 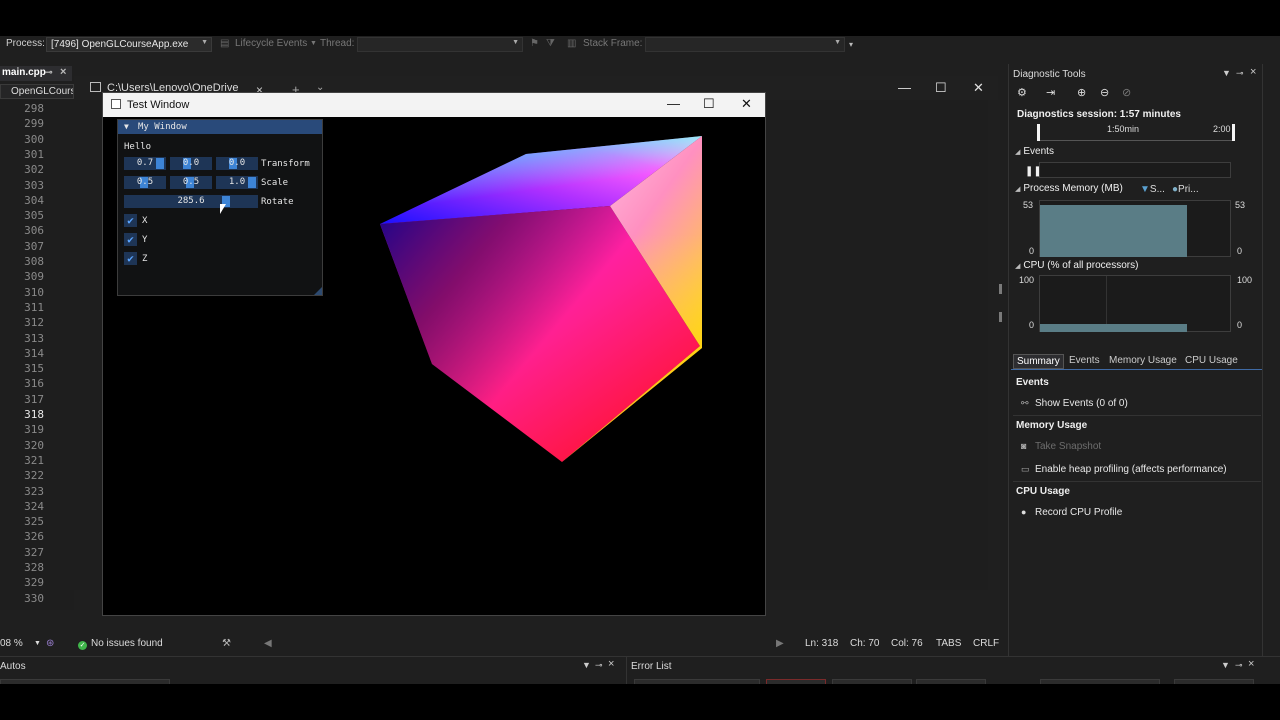 What do you see at coordinates (1069, 188) in the screenshot?
I see `memory-section-title: ◢ Process Memory (MB)` at bounding box center [1069, 188].